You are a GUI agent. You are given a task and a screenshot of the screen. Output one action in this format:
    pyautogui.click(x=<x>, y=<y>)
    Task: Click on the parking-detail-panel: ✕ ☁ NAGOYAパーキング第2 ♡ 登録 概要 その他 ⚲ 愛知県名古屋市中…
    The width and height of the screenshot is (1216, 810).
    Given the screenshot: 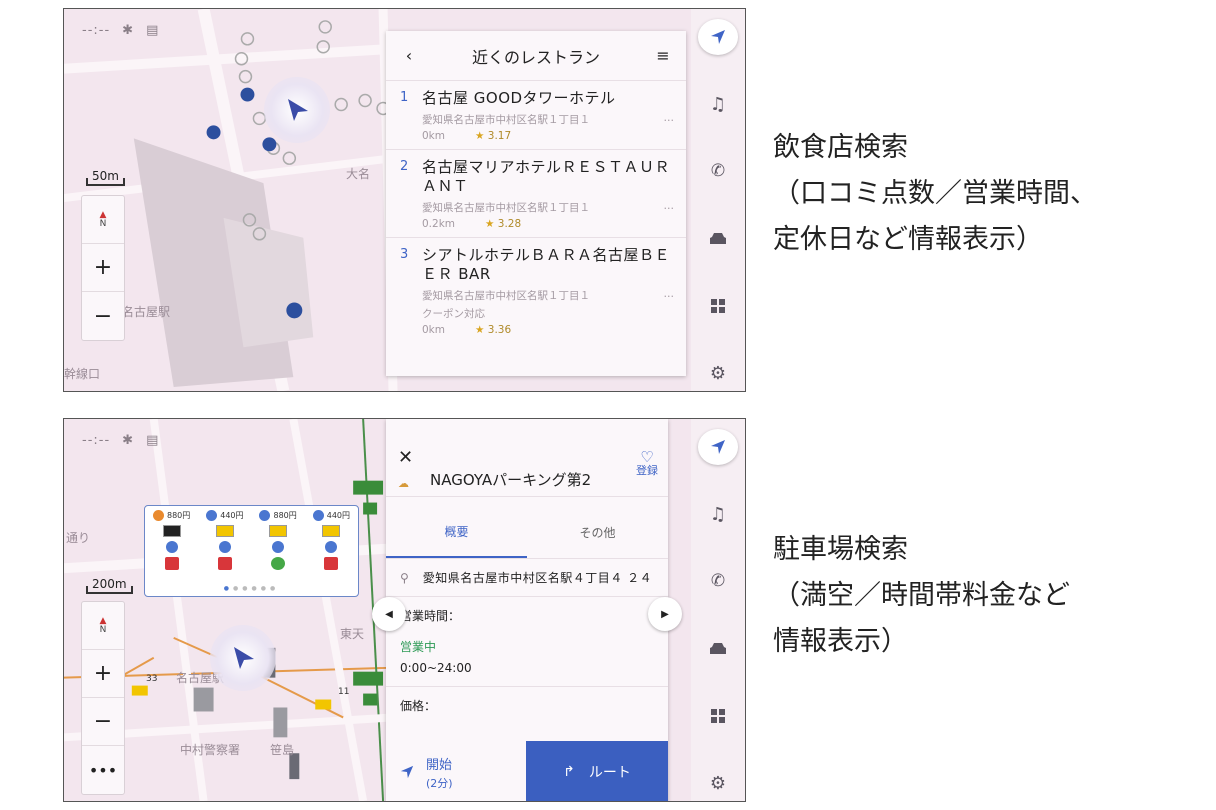 What is the action you would take?
    pyautogui.click(x=527, y=610)
    